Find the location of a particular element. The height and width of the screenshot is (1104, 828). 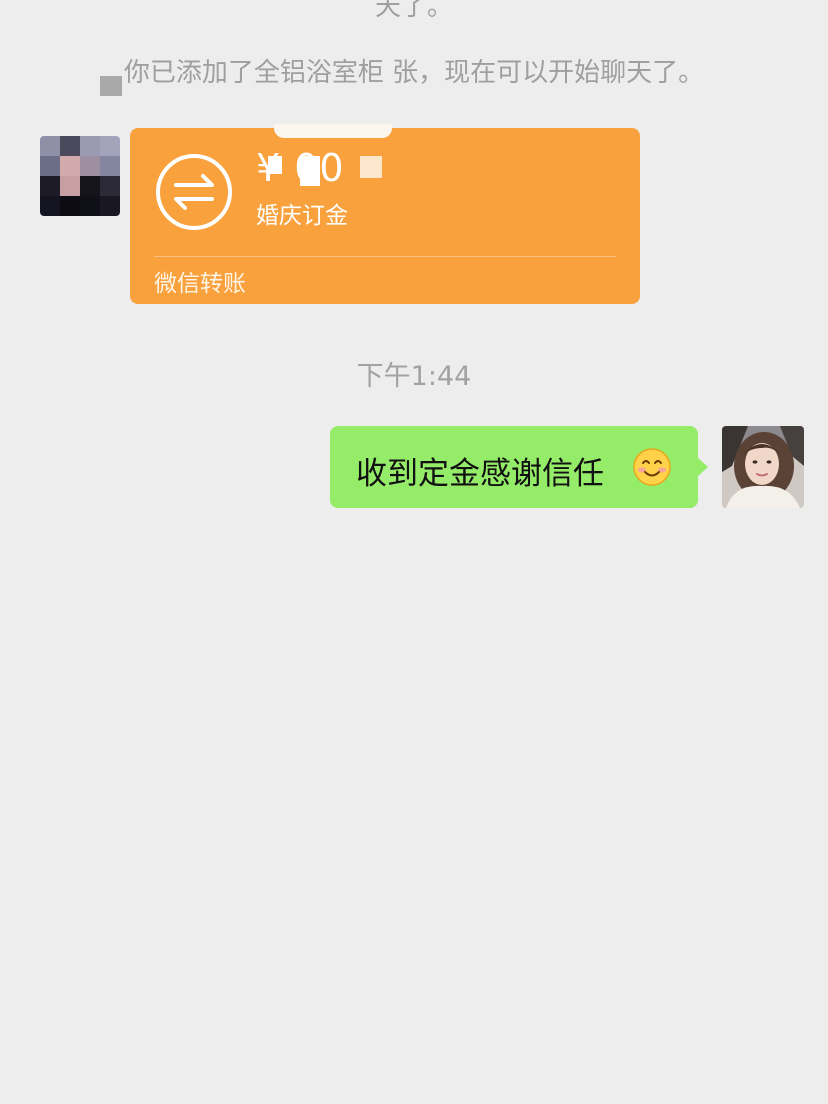

my-avatar is located at coordinates (763, 467).